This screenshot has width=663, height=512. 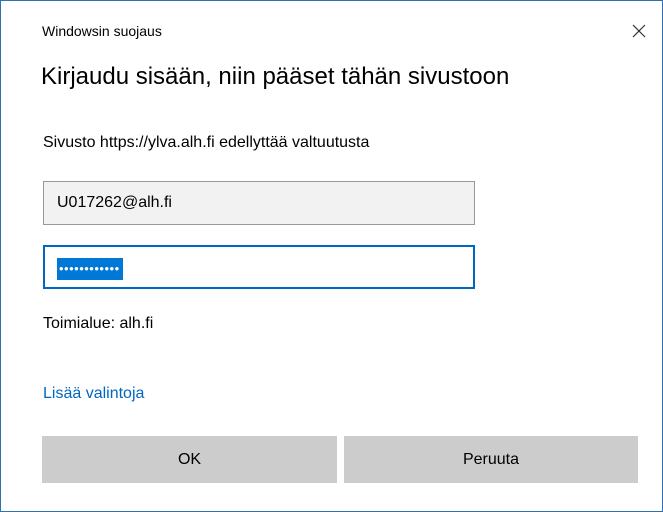 What do you see at coordinates (90, 269) in the screenshot?
I see `password-mask: ••••••••••••` at bounding box center [90, 269].